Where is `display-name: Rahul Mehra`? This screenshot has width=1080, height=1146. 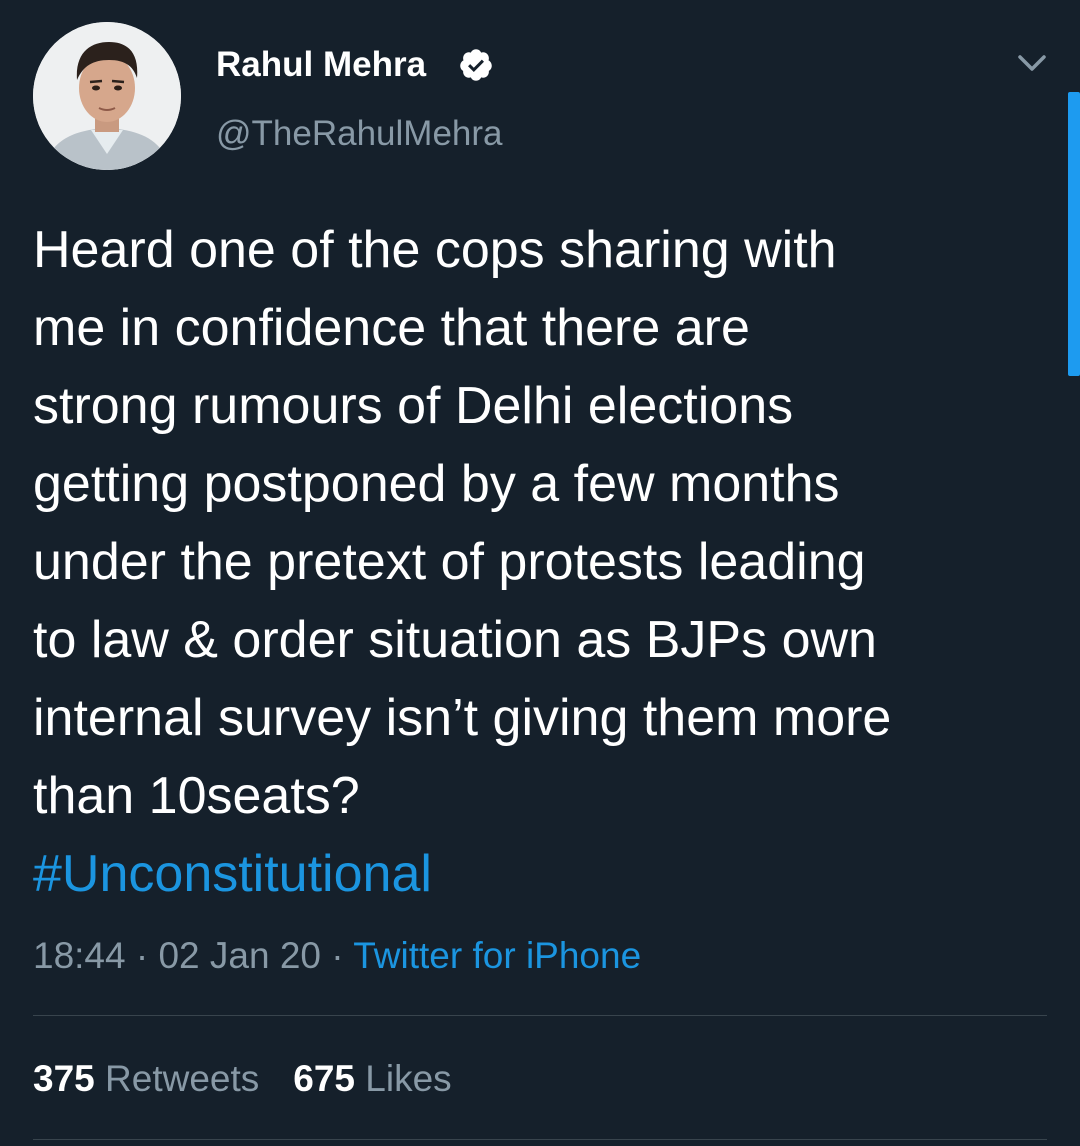 display-name: Rahul Mehra is located at coordinates (321, 65).